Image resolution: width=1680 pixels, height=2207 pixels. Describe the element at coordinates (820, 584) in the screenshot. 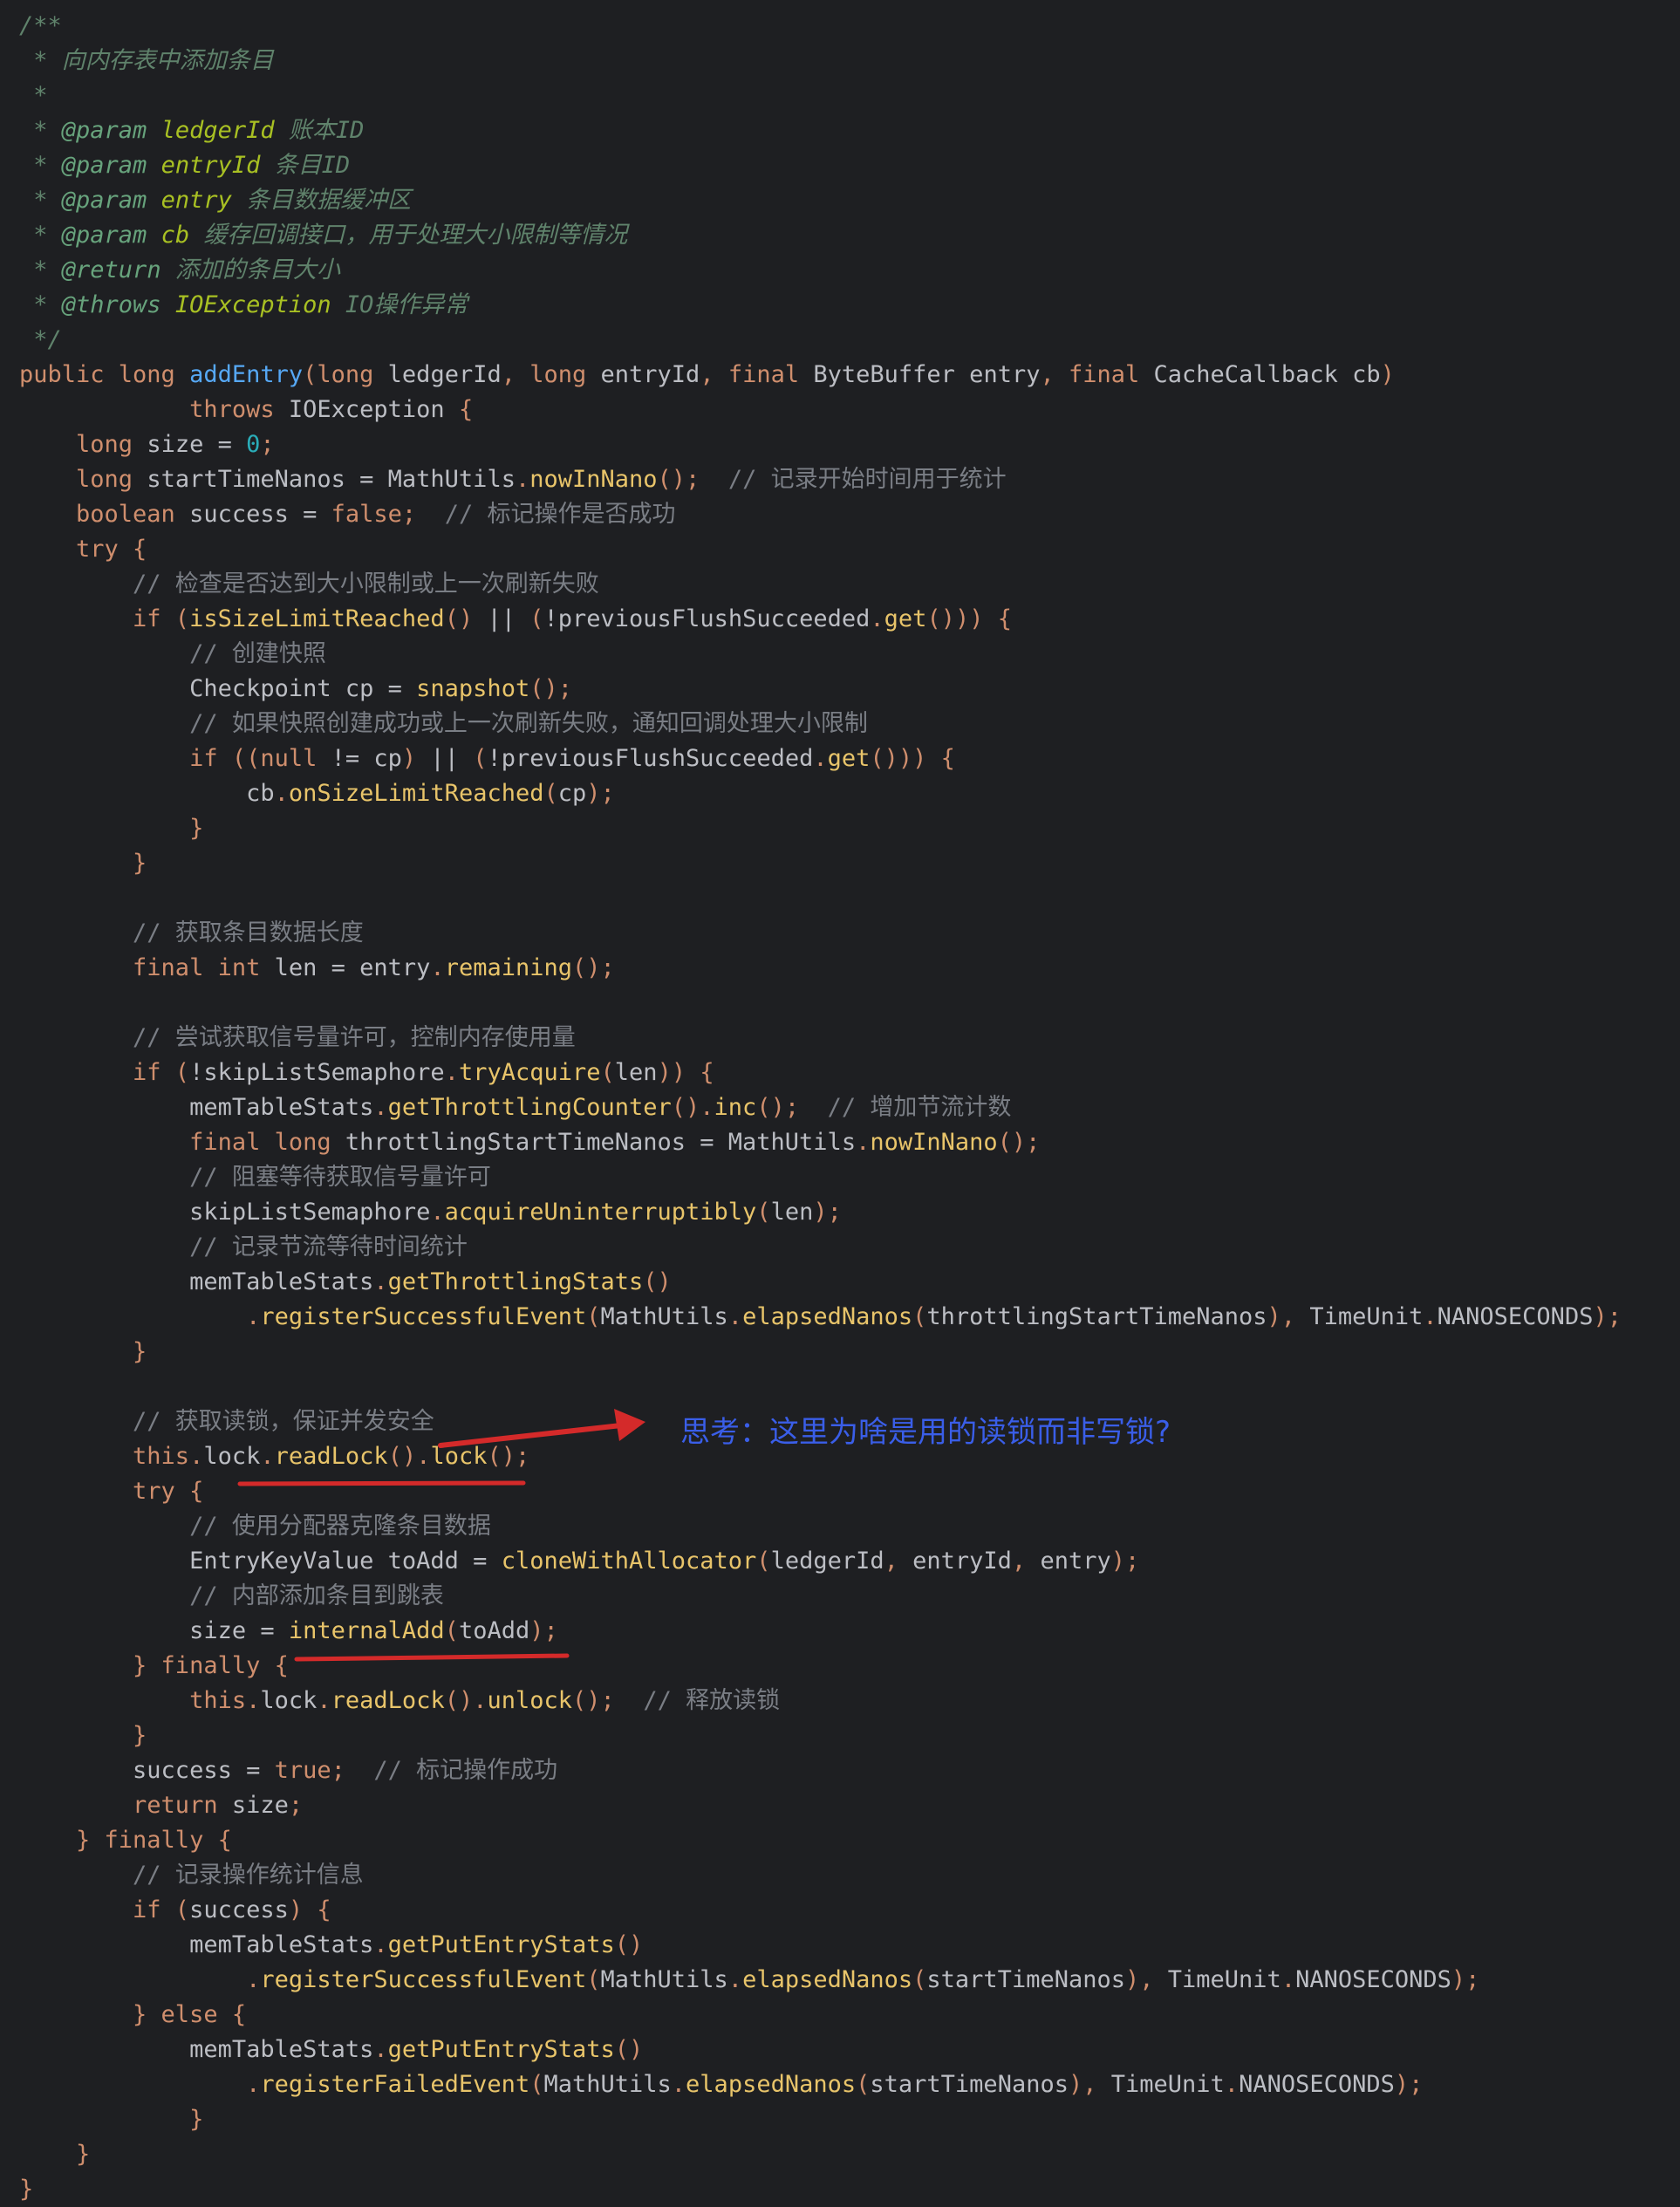

I see `code-line: // 检查是否达到大小限制或上一次刷新失败` at that location.